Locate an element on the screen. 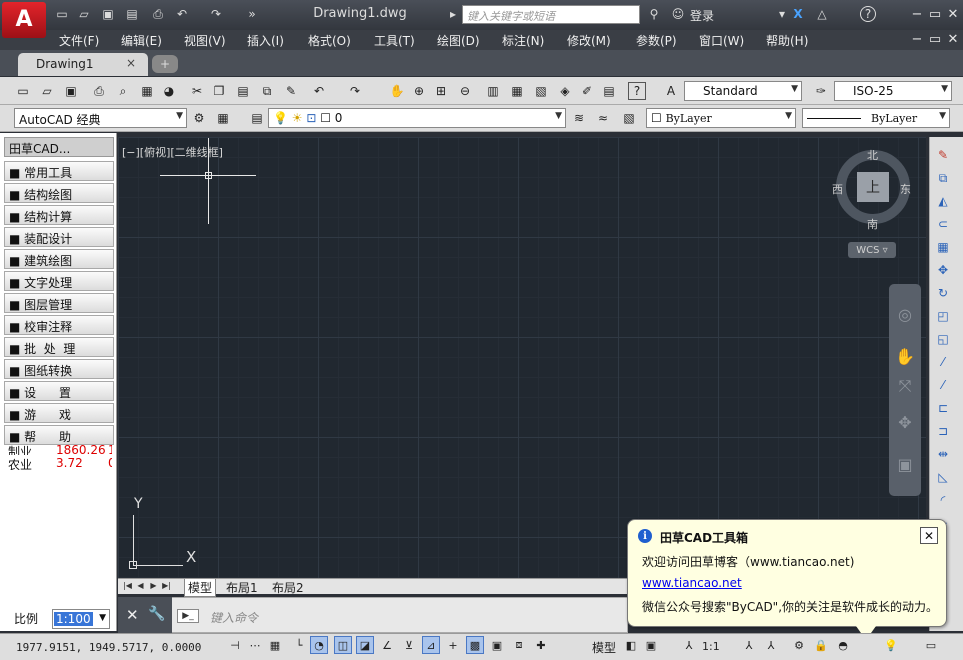 This screenshot has height=660, width=963. print-icon: ⎙ is located at coordinates (158, 14).